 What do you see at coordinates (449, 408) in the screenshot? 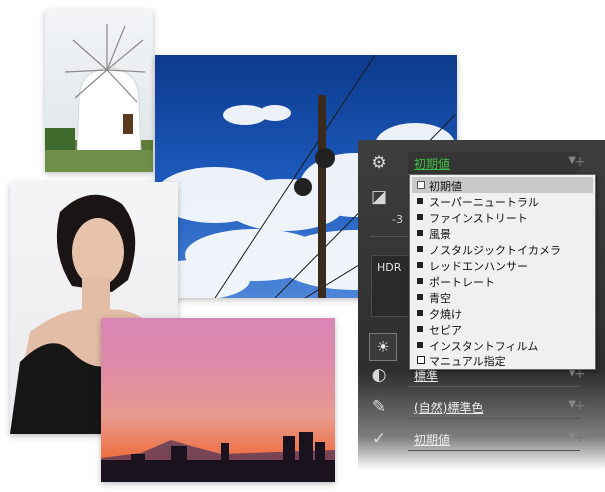
I see `color-value: (自然)標準色` at bounding box center [449, 408].